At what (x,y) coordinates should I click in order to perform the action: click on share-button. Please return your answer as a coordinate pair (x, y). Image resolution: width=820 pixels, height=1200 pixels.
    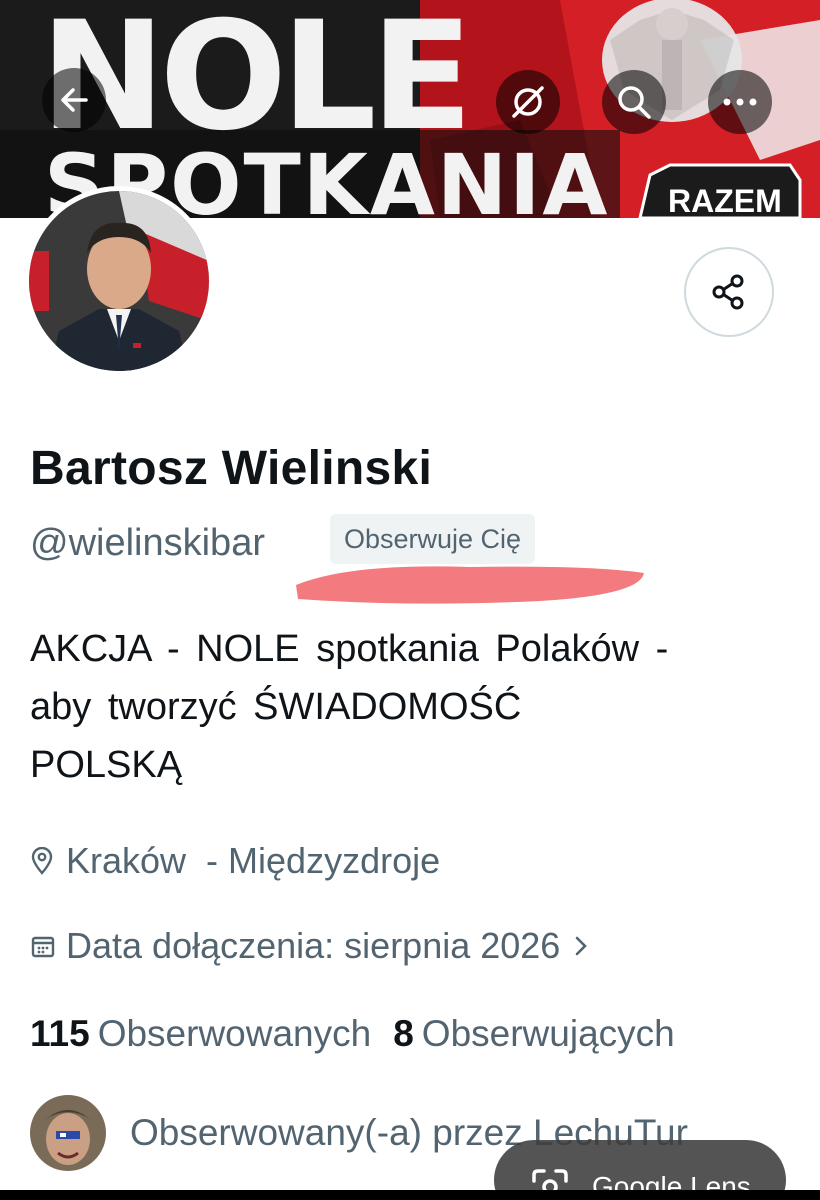
    Looking at the image, I should click on (729, 292).